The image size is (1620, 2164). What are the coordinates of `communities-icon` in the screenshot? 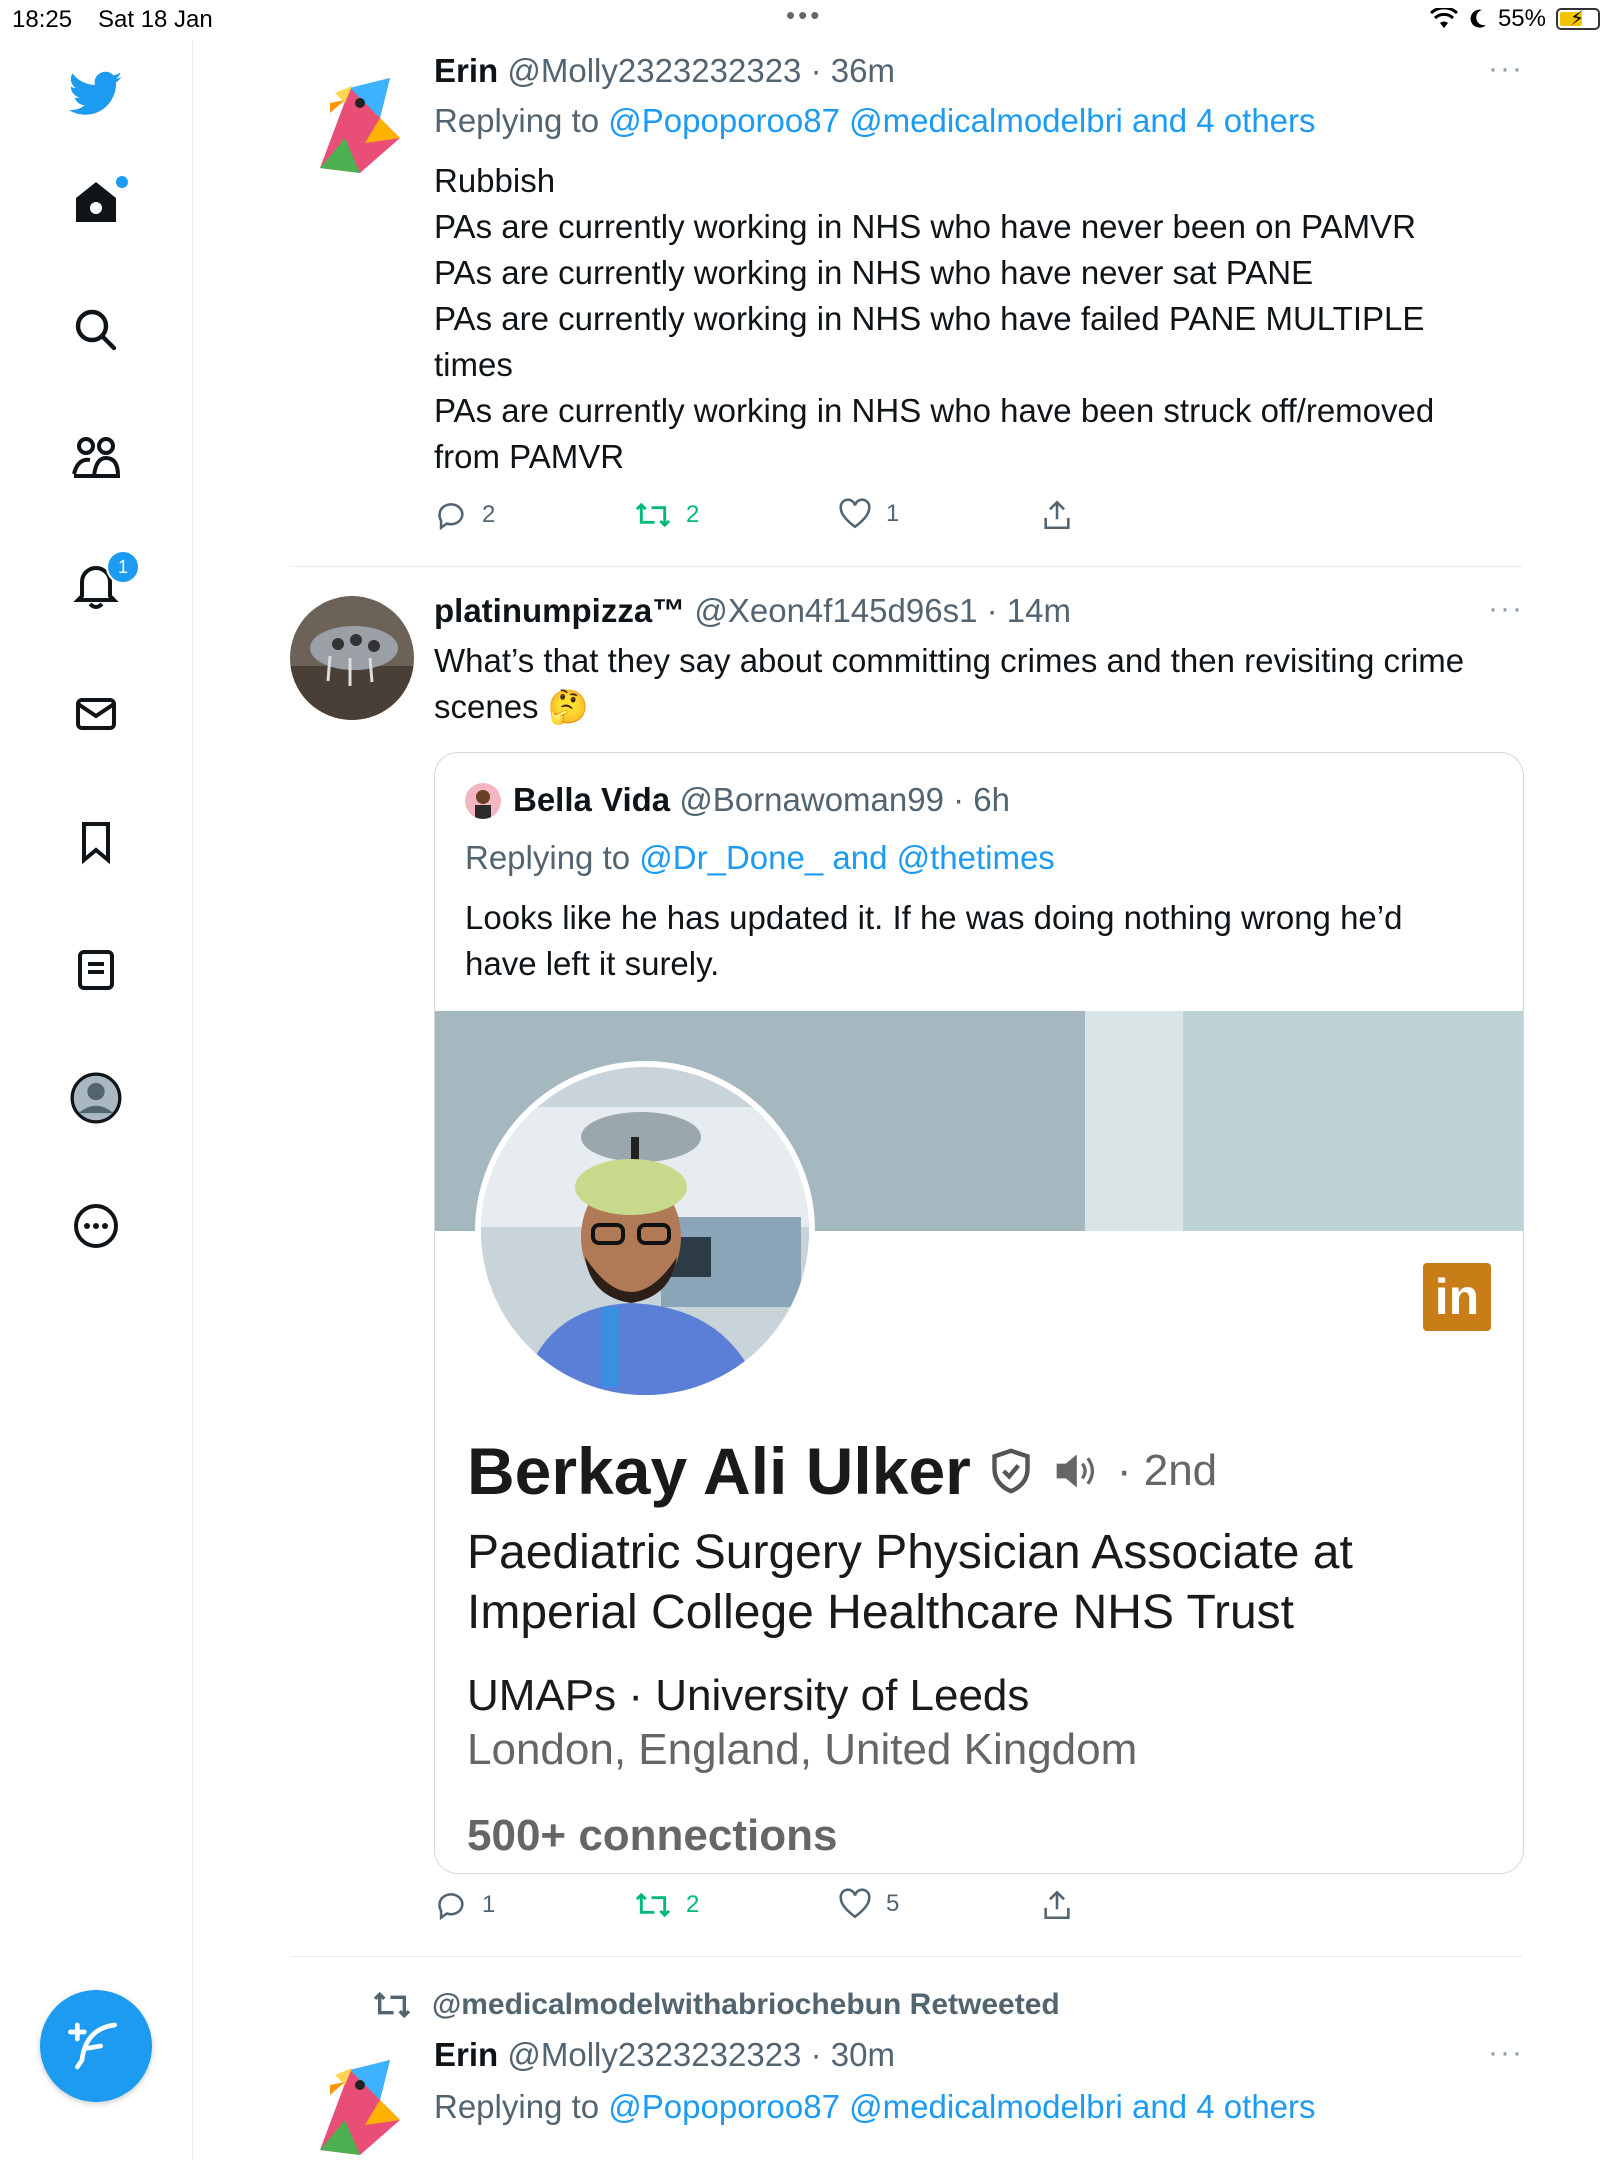 It's located at (96, 458).